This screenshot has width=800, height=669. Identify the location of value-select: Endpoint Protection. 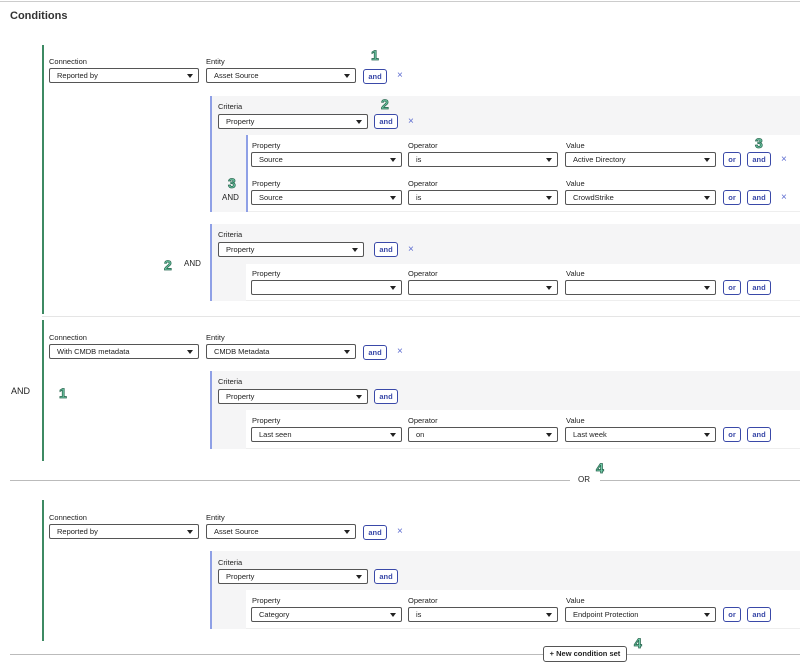
(640, 614).